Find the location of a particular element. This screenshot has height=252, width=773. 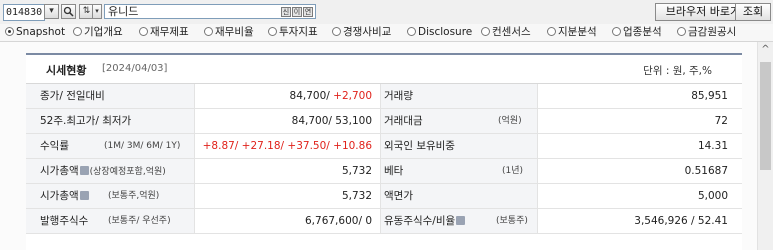

tab-consensus: 컨센서스 is located at coordinates (506, 32).